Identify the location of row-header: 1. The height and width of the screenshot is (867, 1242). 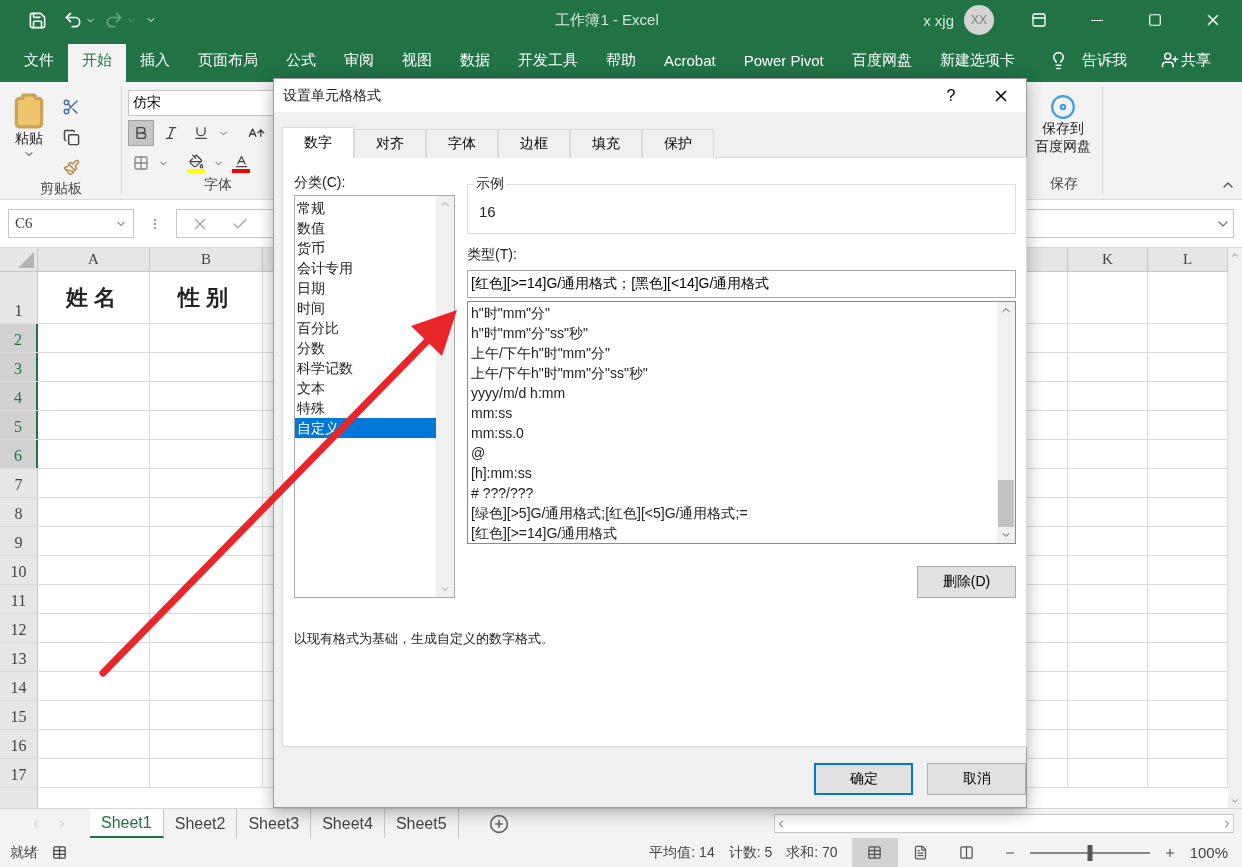
(19, 297).